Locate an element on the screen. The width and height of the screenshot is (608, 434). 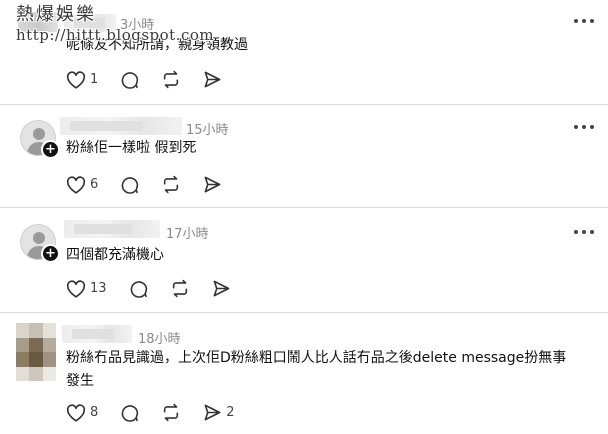
like-button: 13 is located at coordinates (86, 288).